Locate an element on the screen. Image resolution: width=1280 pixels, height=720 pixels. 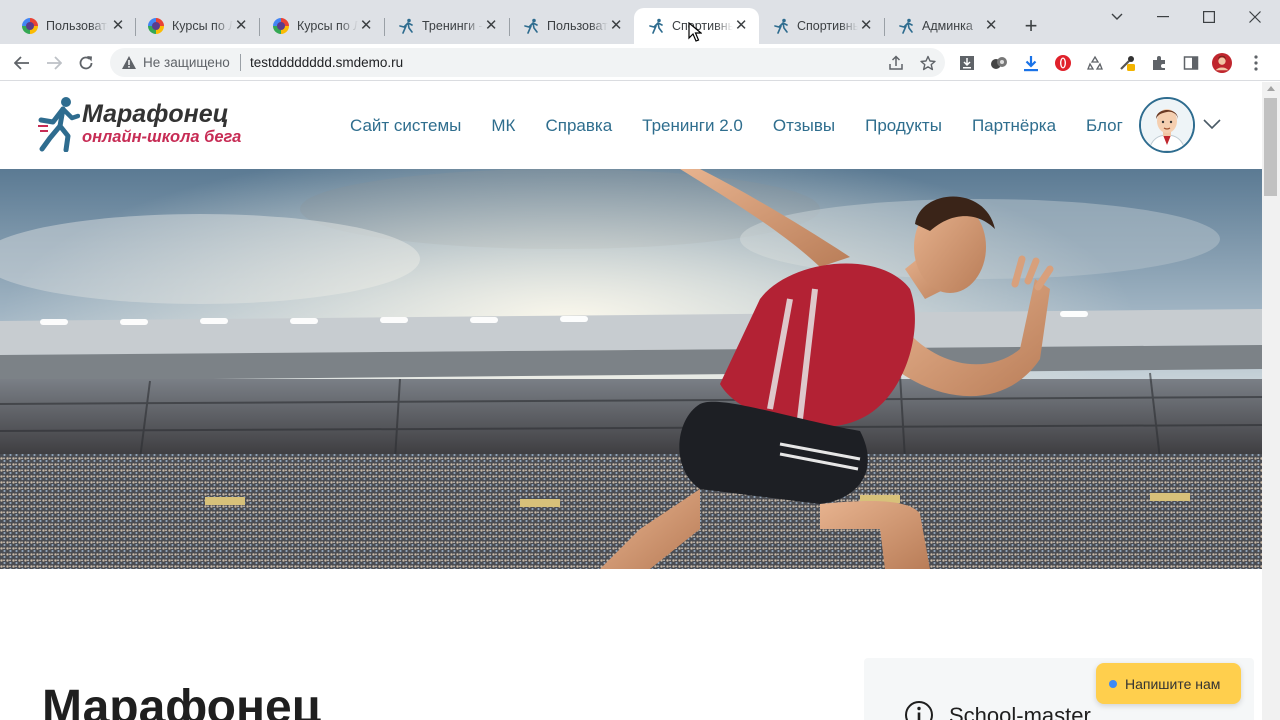
logo-title: Марафонец is located at coordinates (155, 114).